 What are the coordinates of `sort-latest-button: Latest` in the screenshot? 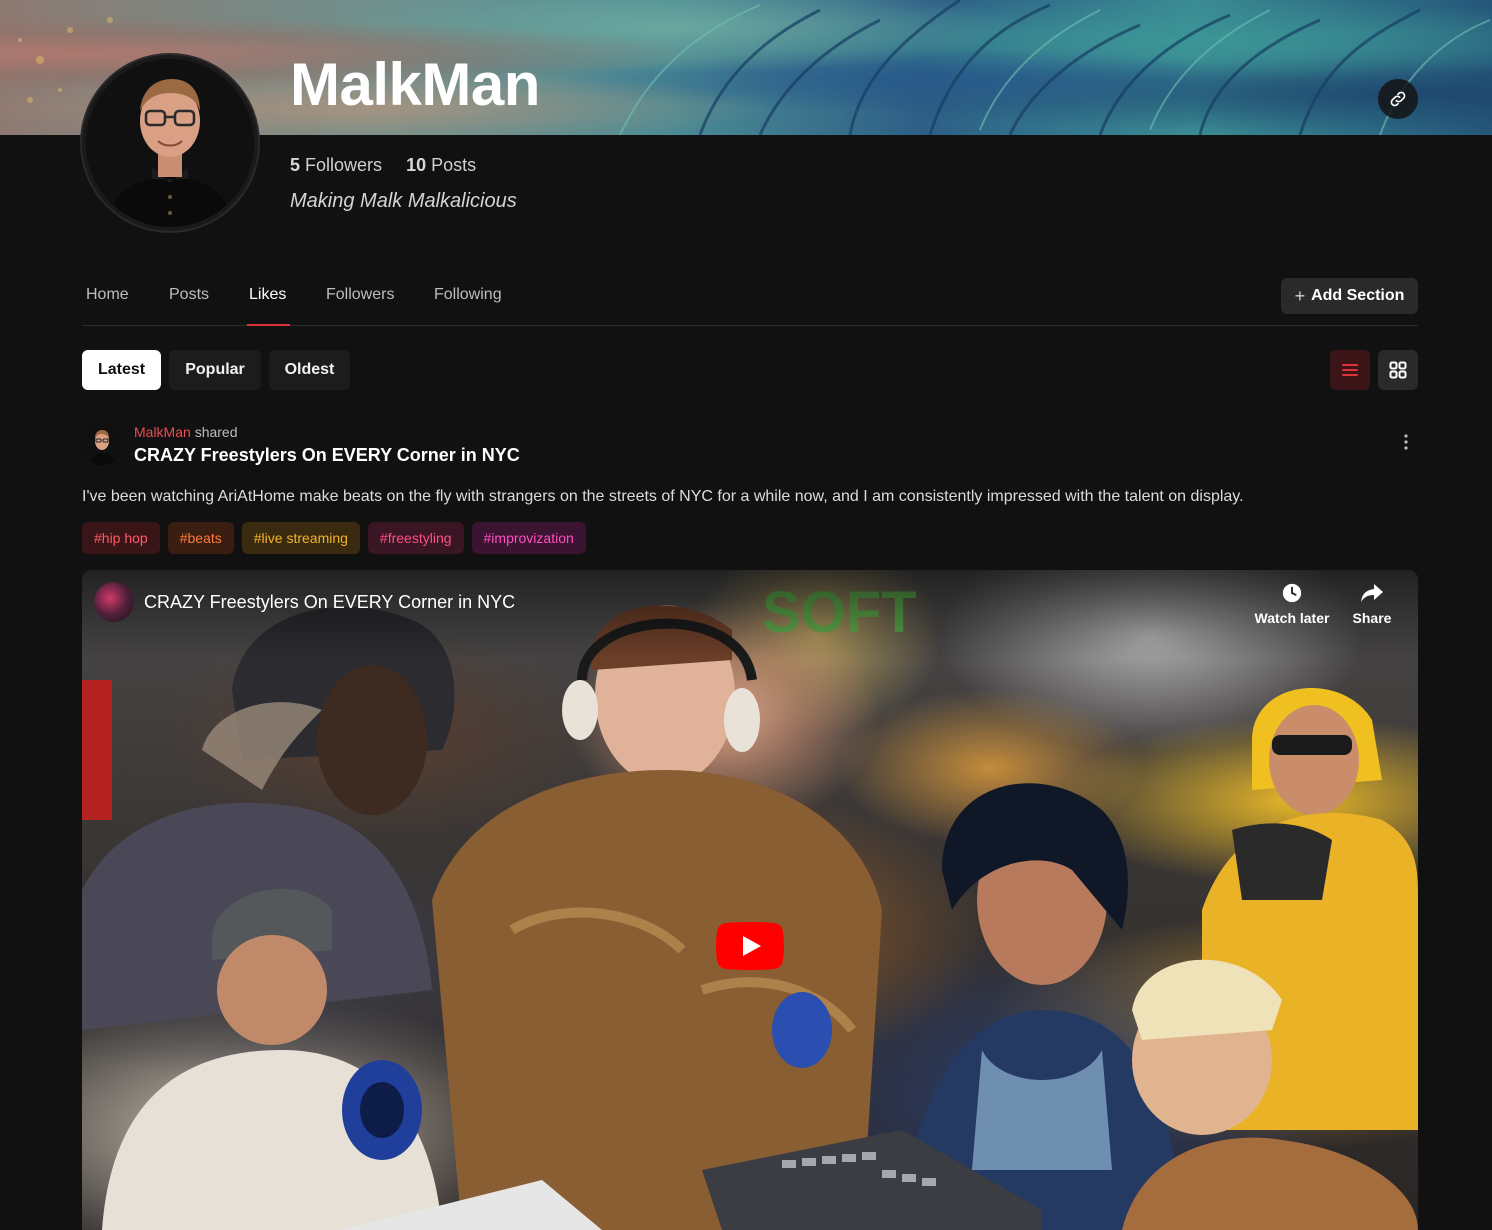 It's located at (121, 370).